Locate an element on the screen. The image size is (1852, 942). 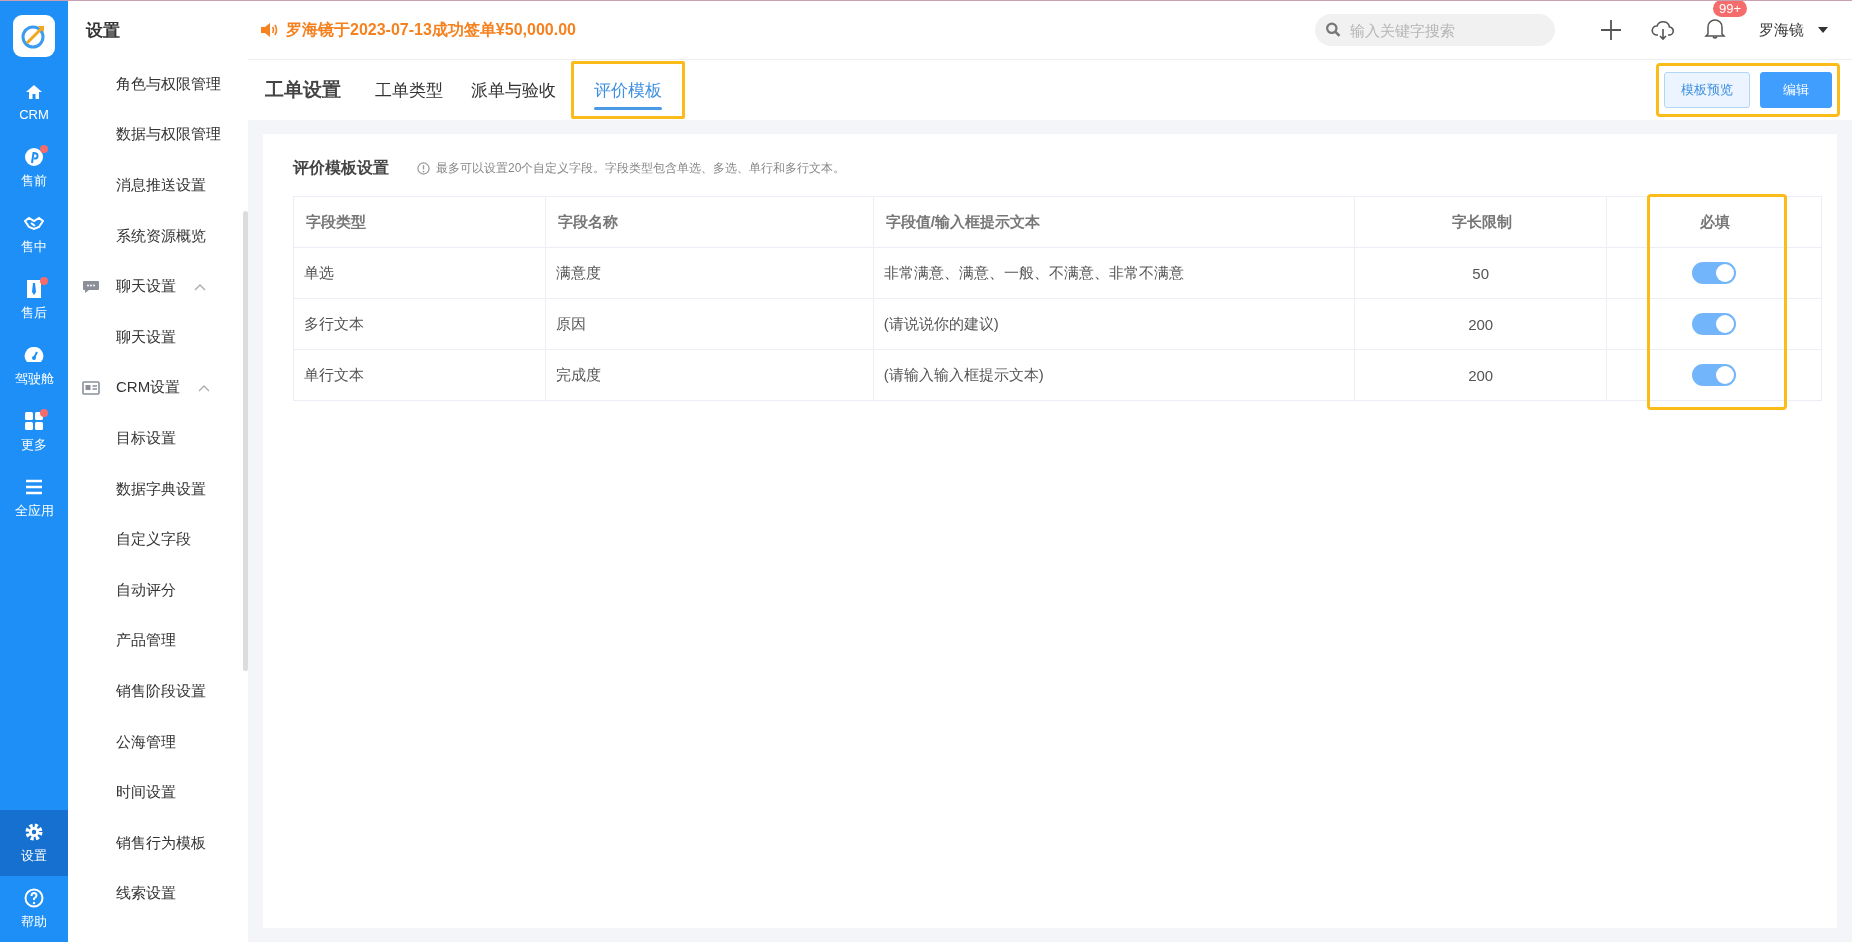
table-cell: 完成度 is located at coordinates (709, 375).